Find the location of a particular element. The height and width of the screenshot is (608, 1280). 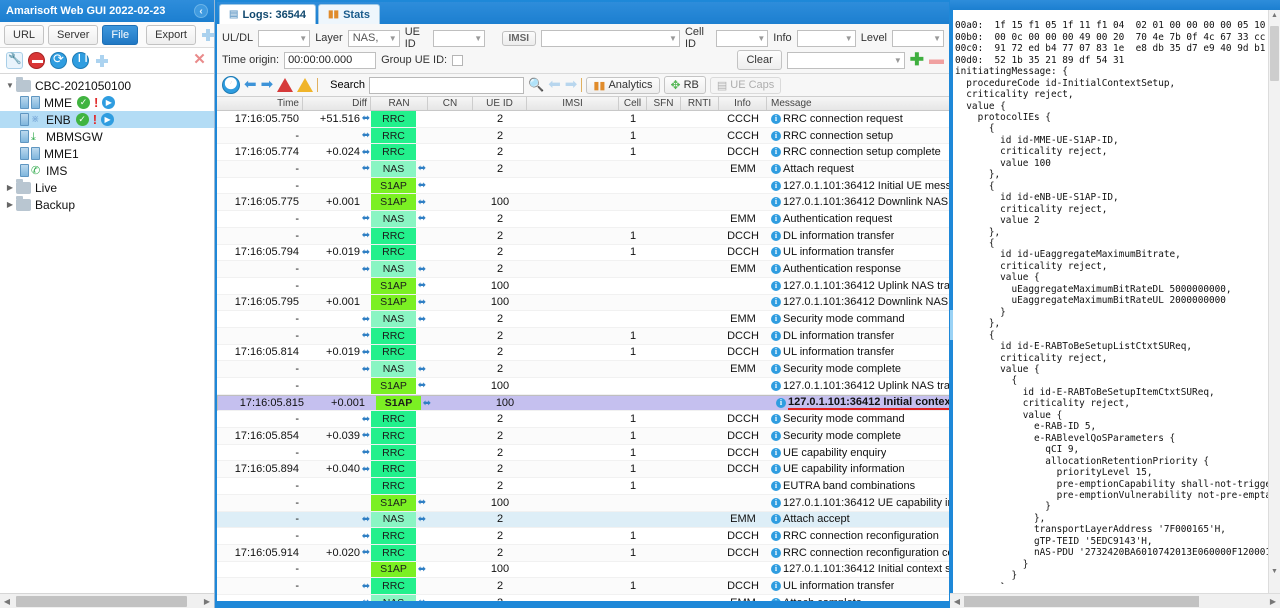

group-ueid-checkbox is located at coordinates (458, 60).